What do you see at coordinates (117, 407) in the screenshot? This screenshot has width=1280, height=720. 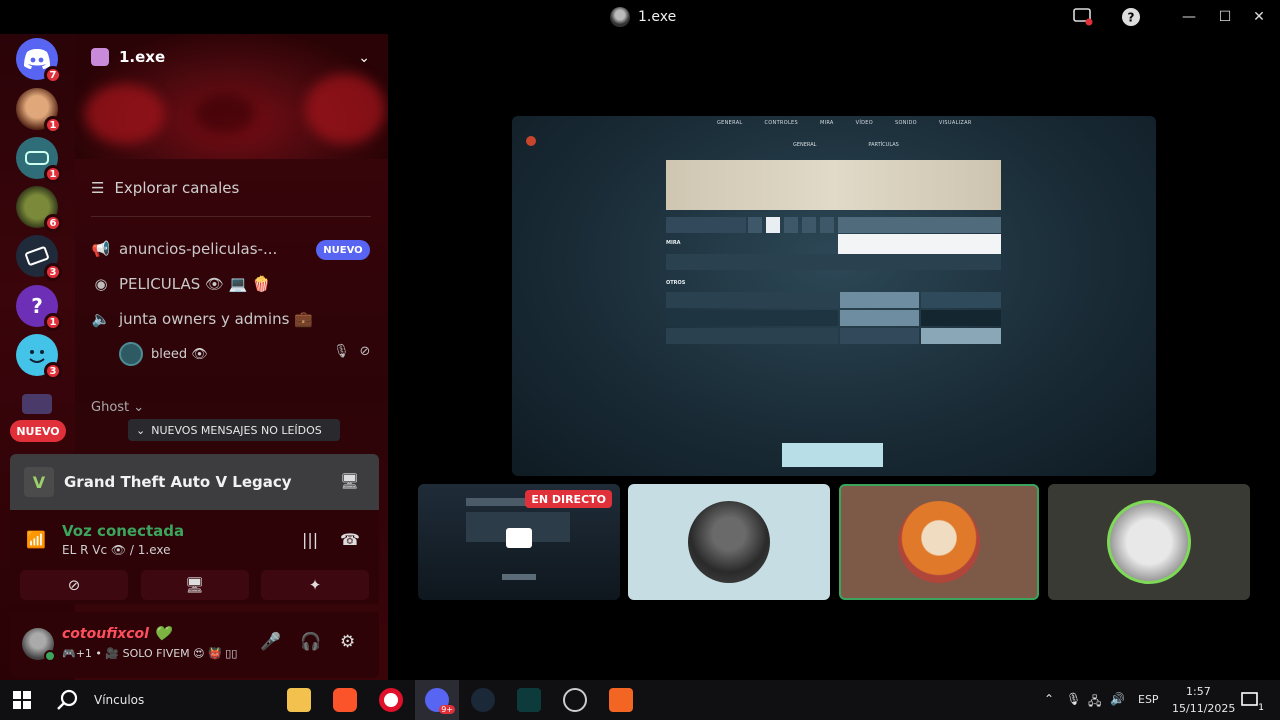 I see `category-ghost: Ghost ⌄` at bounding box center [117, 407].